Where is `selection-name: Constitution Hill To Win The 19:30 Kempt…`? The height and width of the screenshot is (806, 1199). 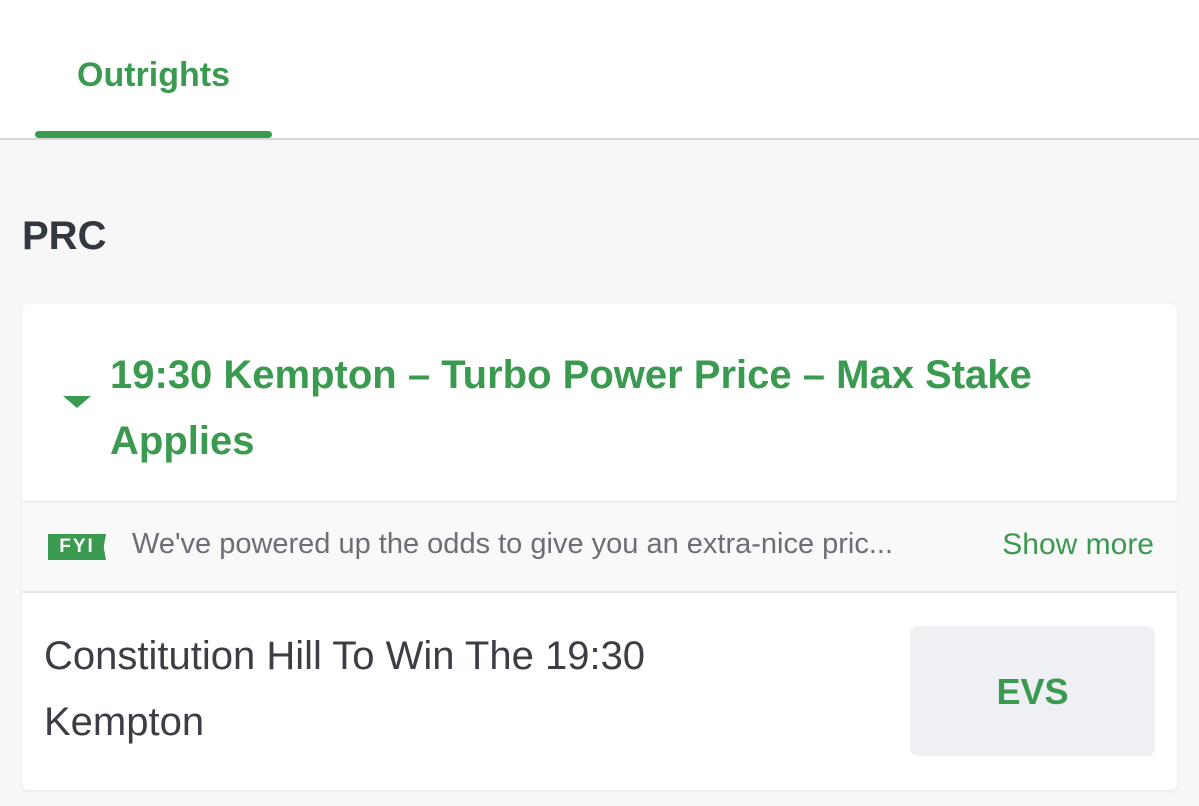 selection-name: Constitution Hill To Win The 19:30 Kempt… is located at coordinates (345, 689).